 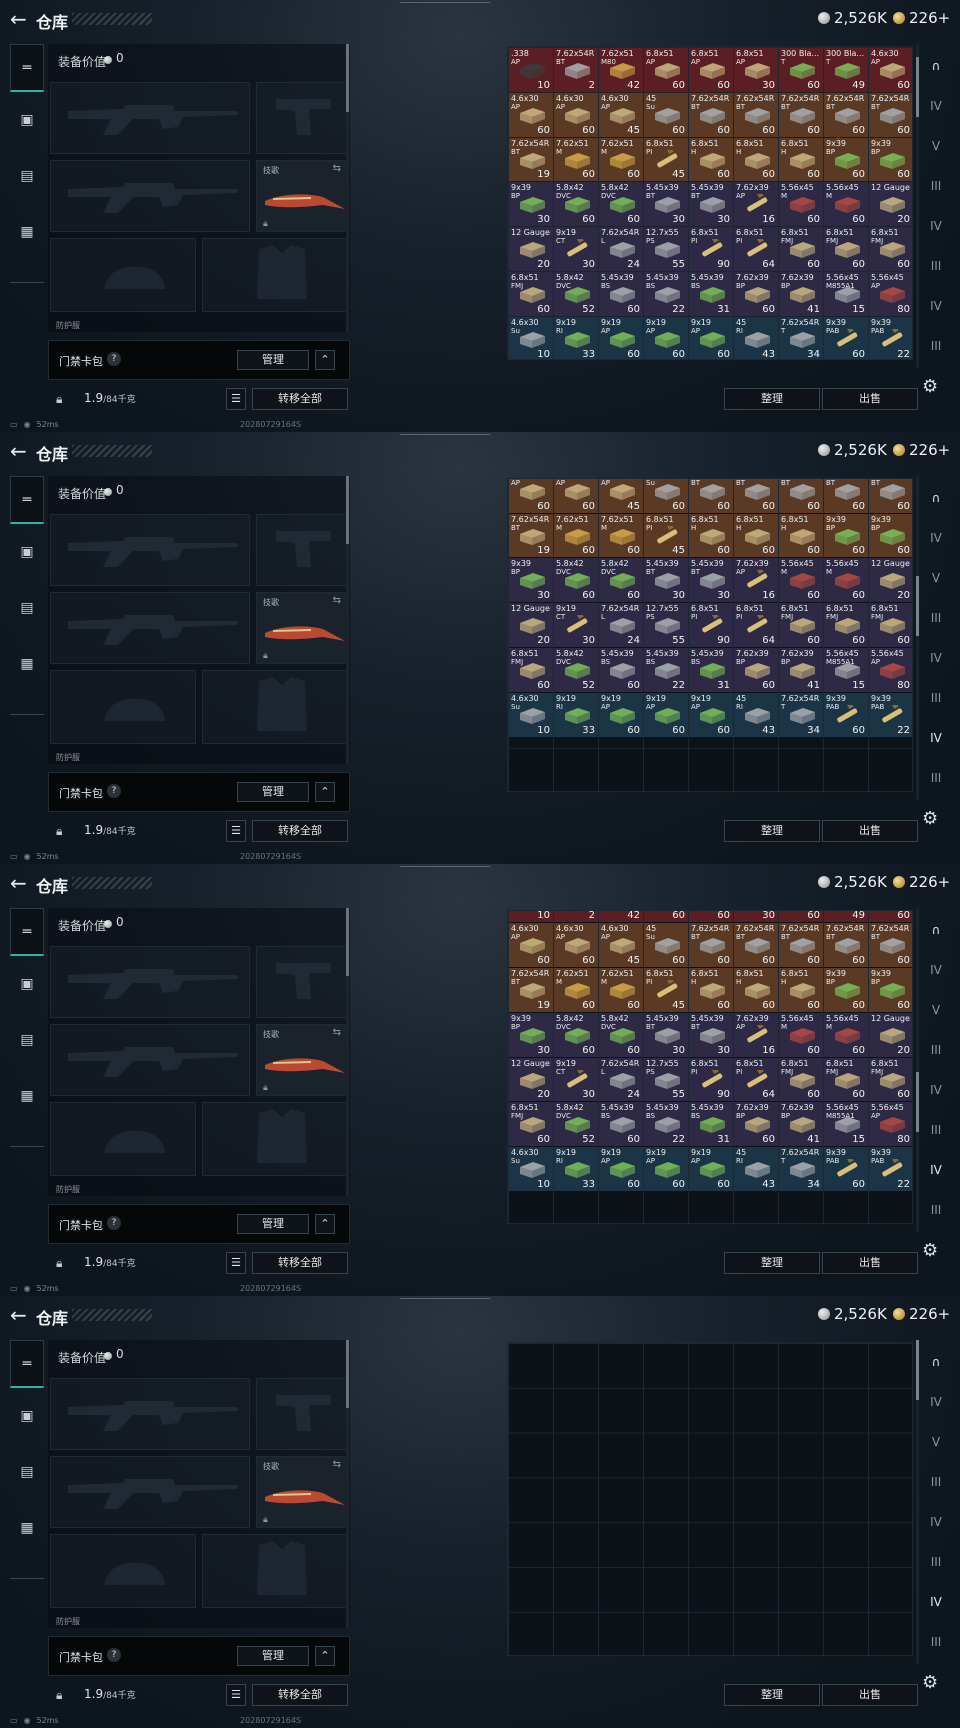 What do you see at coordinates (890, 294) in the screenshot?
I see `ammo-item: 5.56x45 AP 80` at bounding box center [890, 294].